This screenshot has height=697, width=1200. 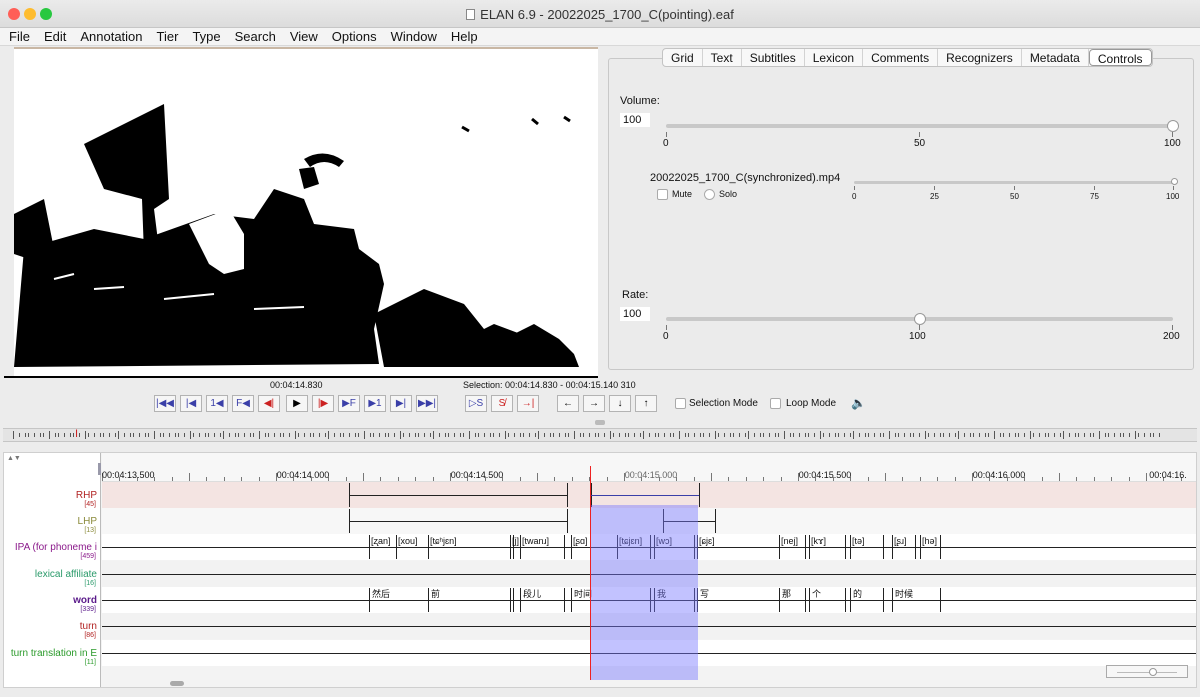 I want to click on go-to-end-button: ▶▶|, so click(x=427, y=403).